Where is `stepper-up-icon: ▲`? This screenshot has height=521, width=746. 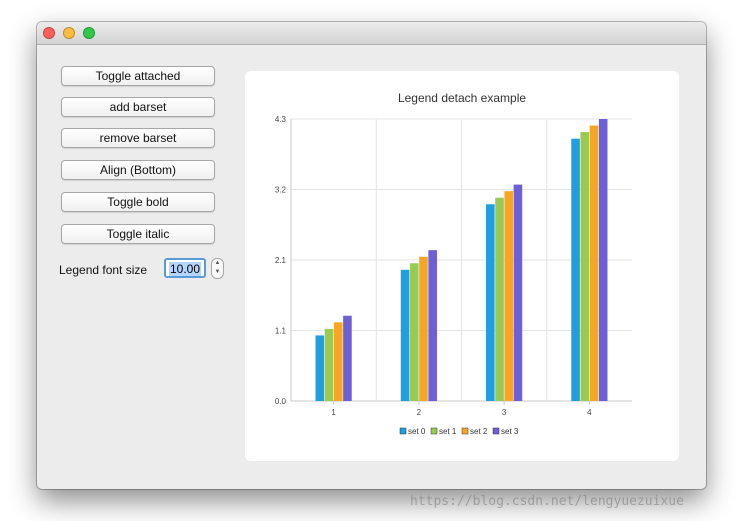
stepper-up-icon: ▲ is located at coordinates (217, 263).